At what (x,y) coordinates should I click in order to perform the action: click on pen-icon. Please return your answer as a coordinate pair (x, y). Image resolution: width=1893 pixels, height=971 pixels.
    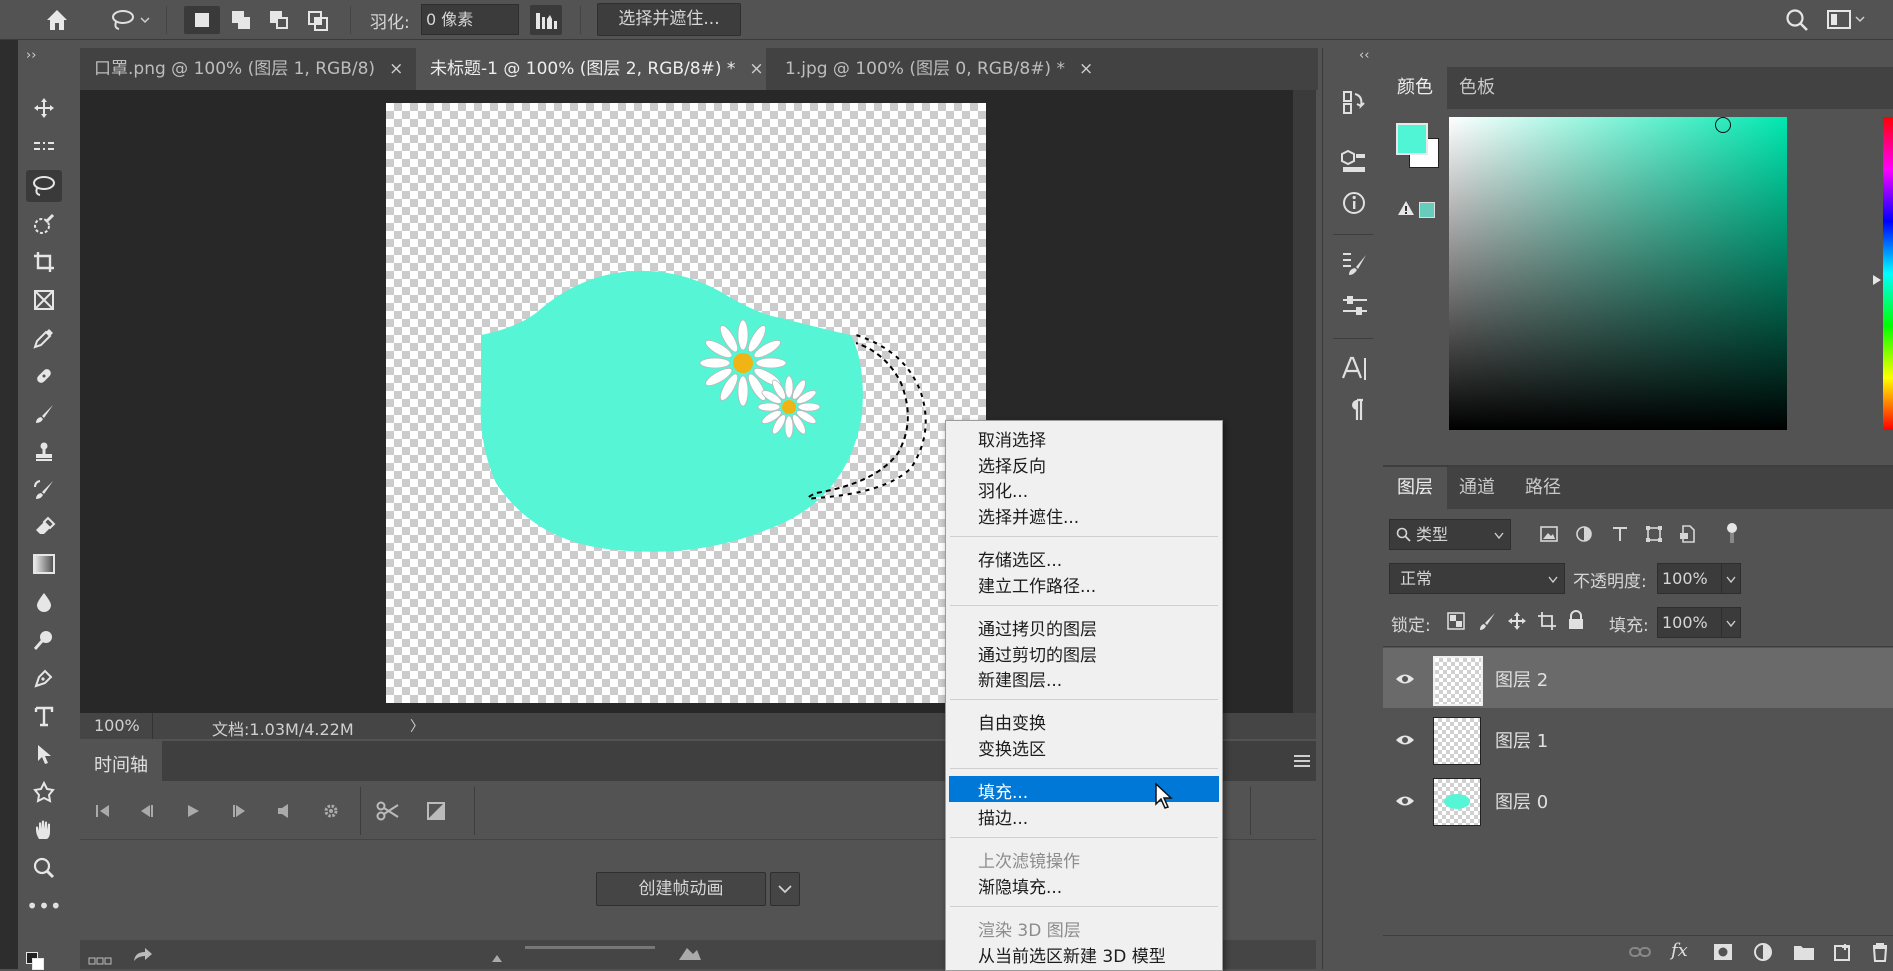
    Looking at the image, I should click on (44, 678).